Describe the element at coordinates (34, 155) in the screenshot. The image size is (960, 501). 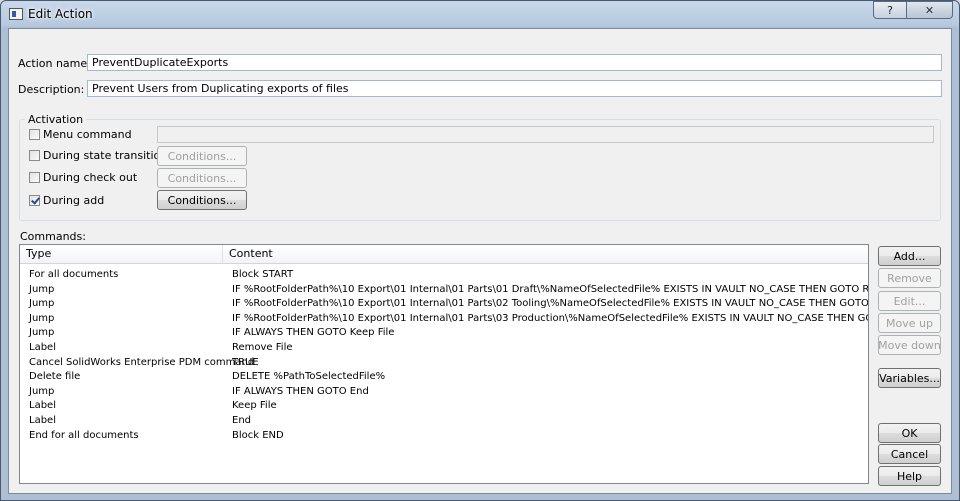
I see `state-transition-checkbox` at that location.